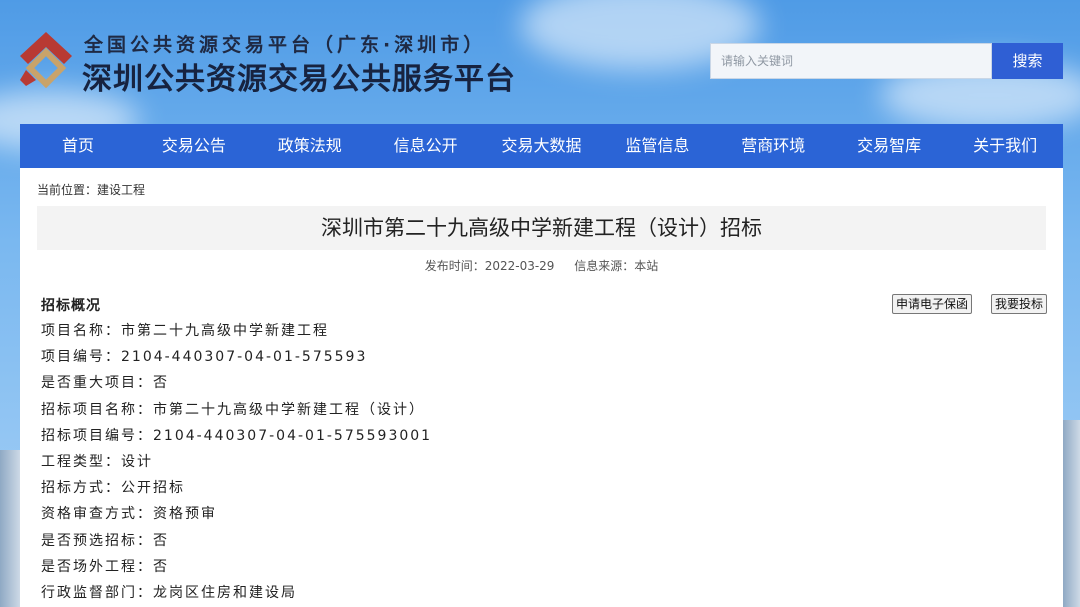  I want to click on nav-item-business-env: 营商环境, so click(773, 146).